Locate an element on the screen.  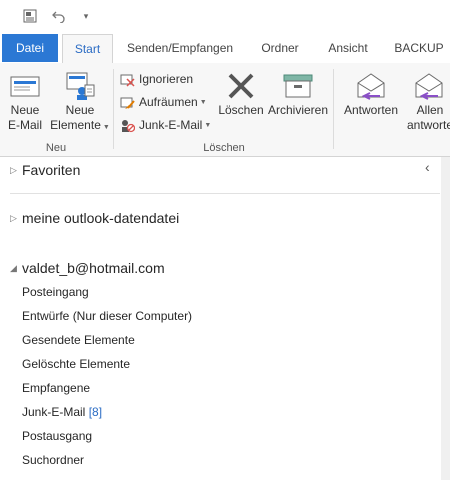
ignore-label: Ignorieren is located at coordinates (166, 79).